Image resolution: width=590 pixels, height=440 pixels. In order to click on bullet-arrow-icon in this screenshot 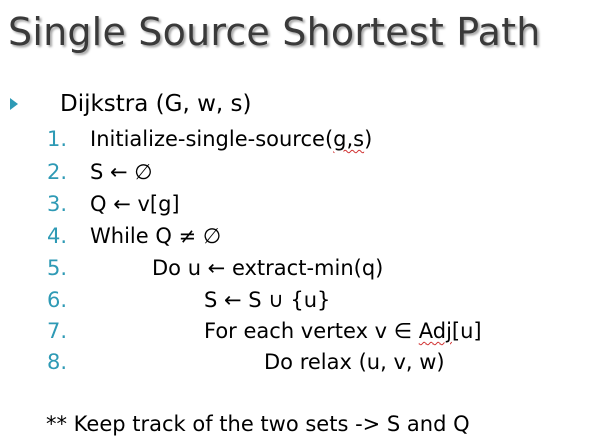, I will do `click(14, 104)`.